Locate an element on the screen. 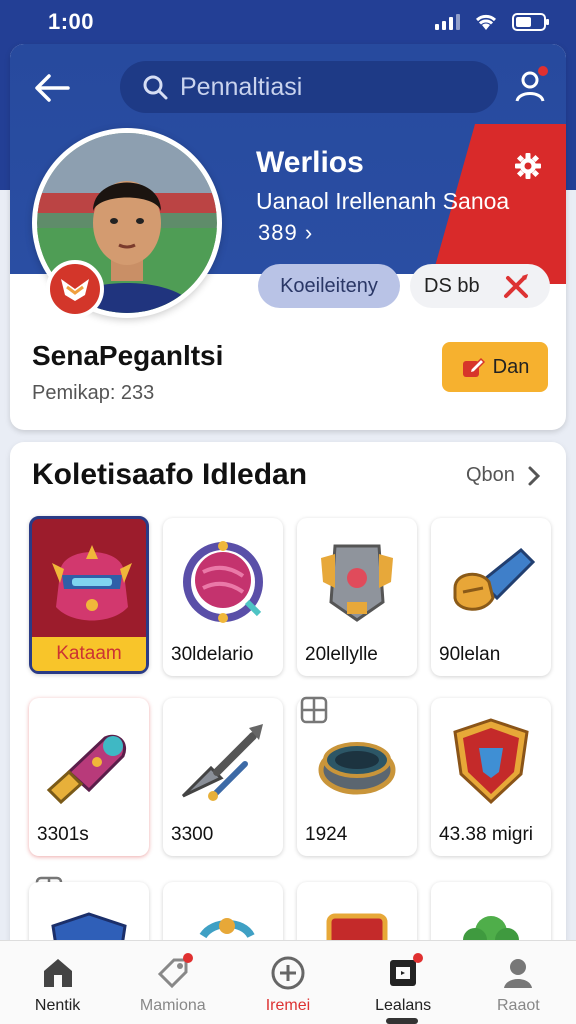 This screenshot has width=576, height=1024. search-icon is located at coordinates (155, 87).